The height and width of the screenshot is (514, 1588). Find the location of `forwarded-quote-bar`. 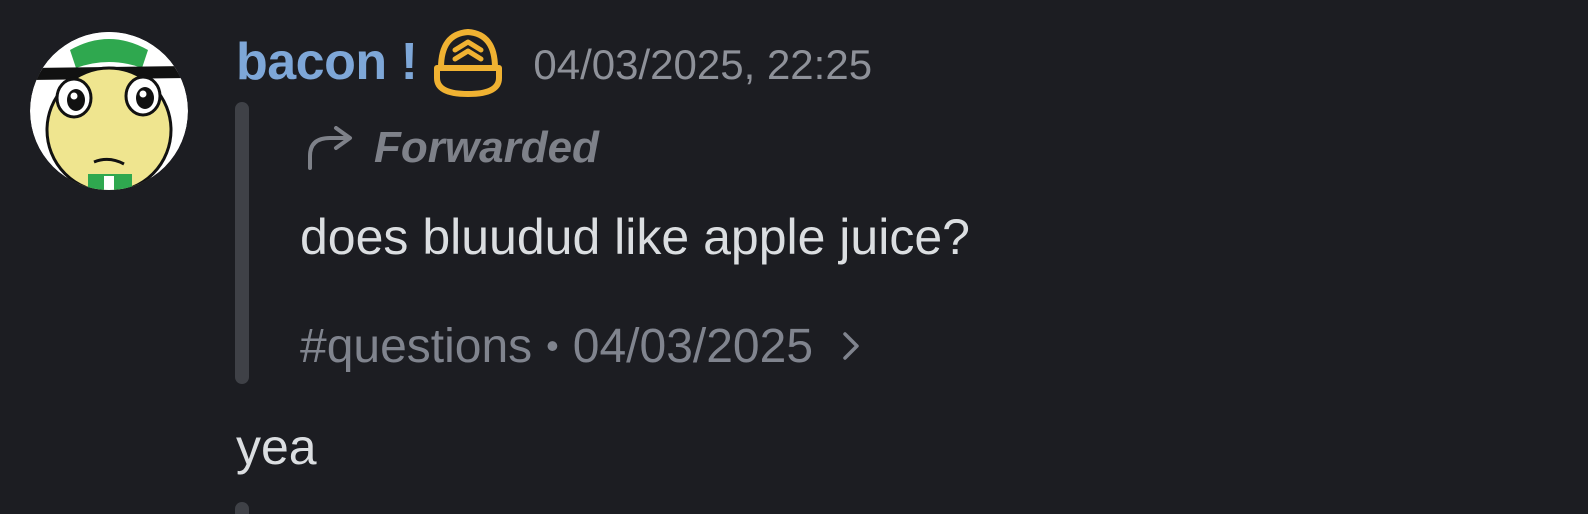

forwarded-quote-bar is located at coordinates (242, 243).